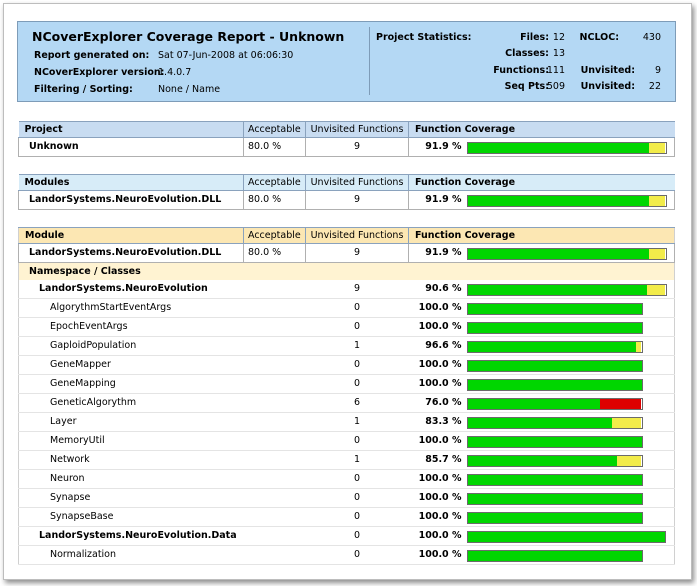 The width and height of the screenshot is (697, 586). What do you see at coordinates (131, 403) in the screenshot?
I see `class-name: GeneticAlgorythm` at bounding box center [131, 403].